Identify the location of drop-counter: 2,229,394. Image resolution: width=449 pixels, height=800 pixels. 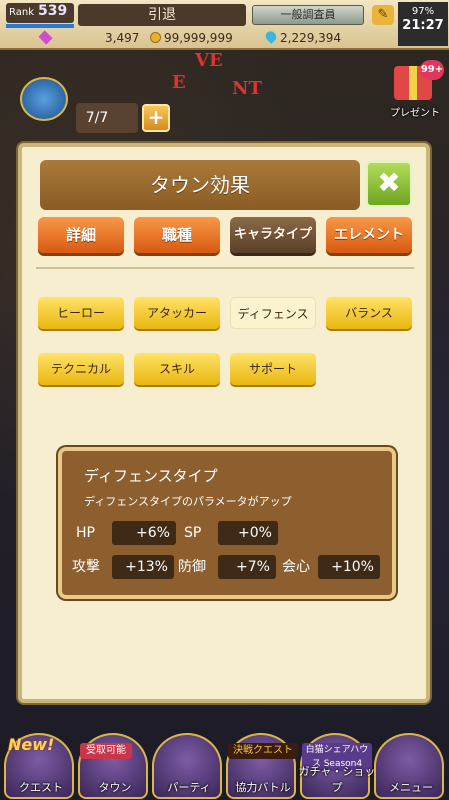
(302, 37).